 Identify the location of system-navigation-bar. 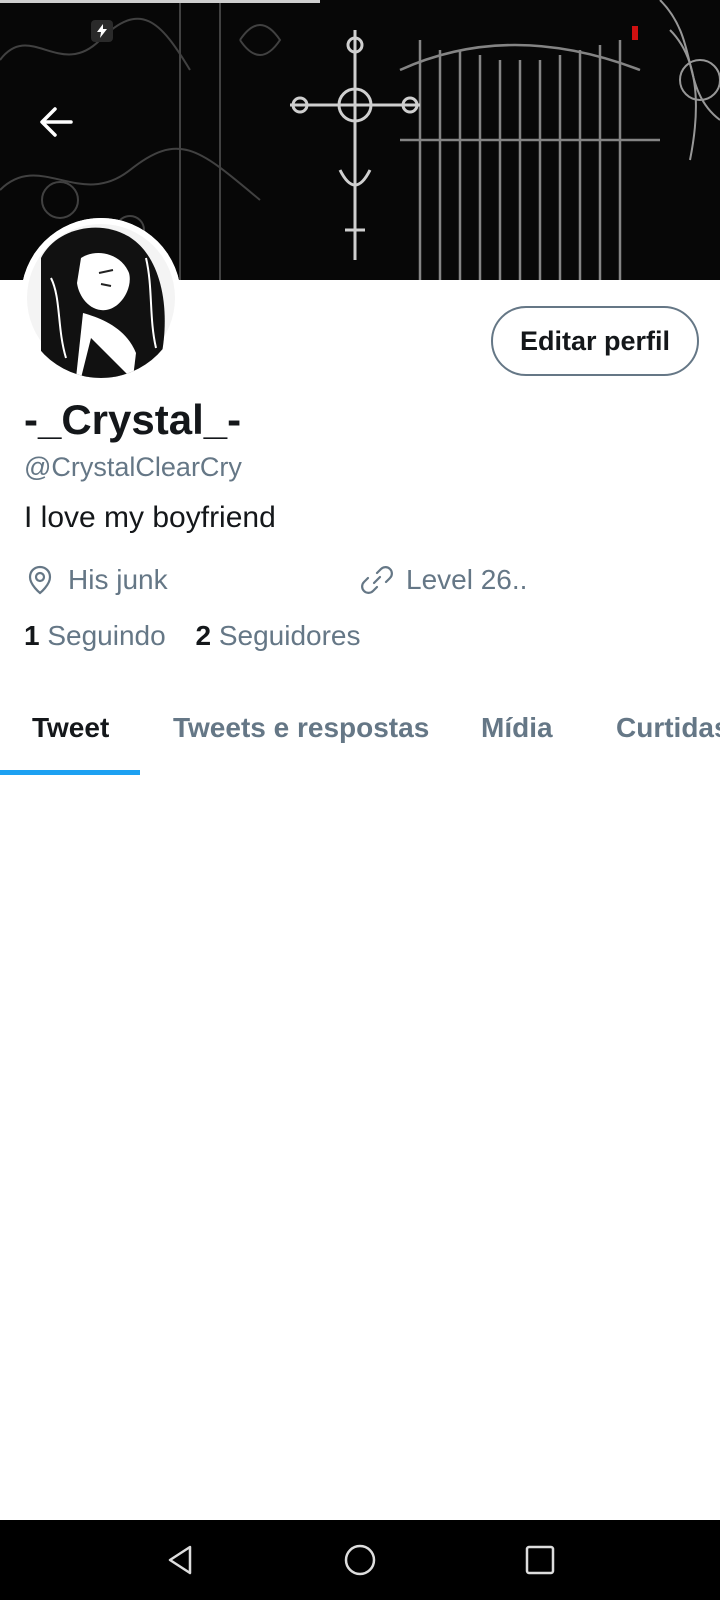
(360, 1560).